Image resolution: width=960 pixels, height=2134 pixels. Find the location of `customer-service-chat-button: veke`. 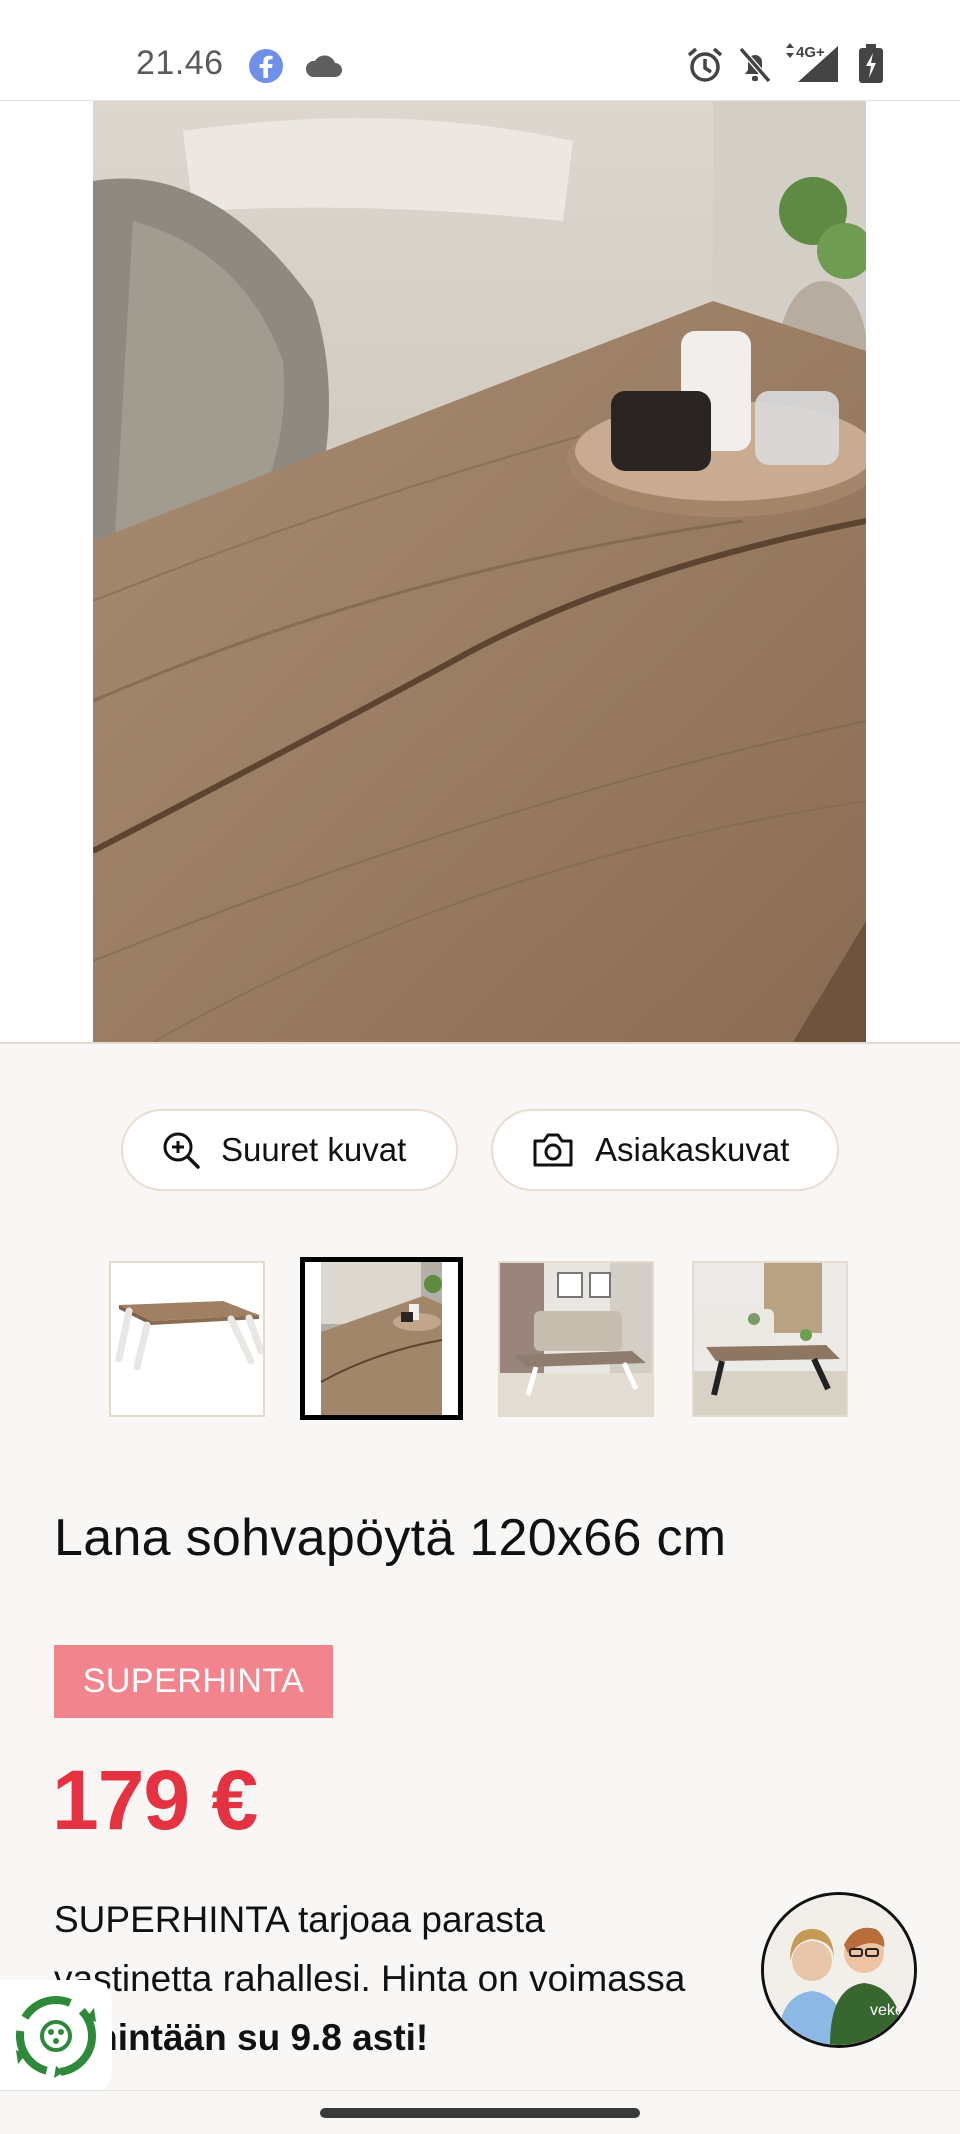

customer-service-chat-button: veke is located at coordinates (839, 1970).